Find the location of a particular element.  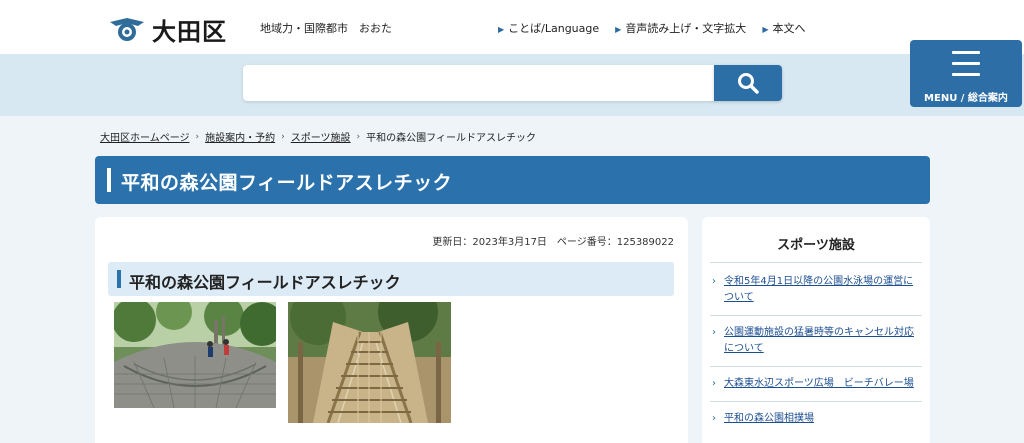

sidebar-item-label: 公園運動施設の猛暑時等のキャンセル対応について is located at coordinates (819, 340).